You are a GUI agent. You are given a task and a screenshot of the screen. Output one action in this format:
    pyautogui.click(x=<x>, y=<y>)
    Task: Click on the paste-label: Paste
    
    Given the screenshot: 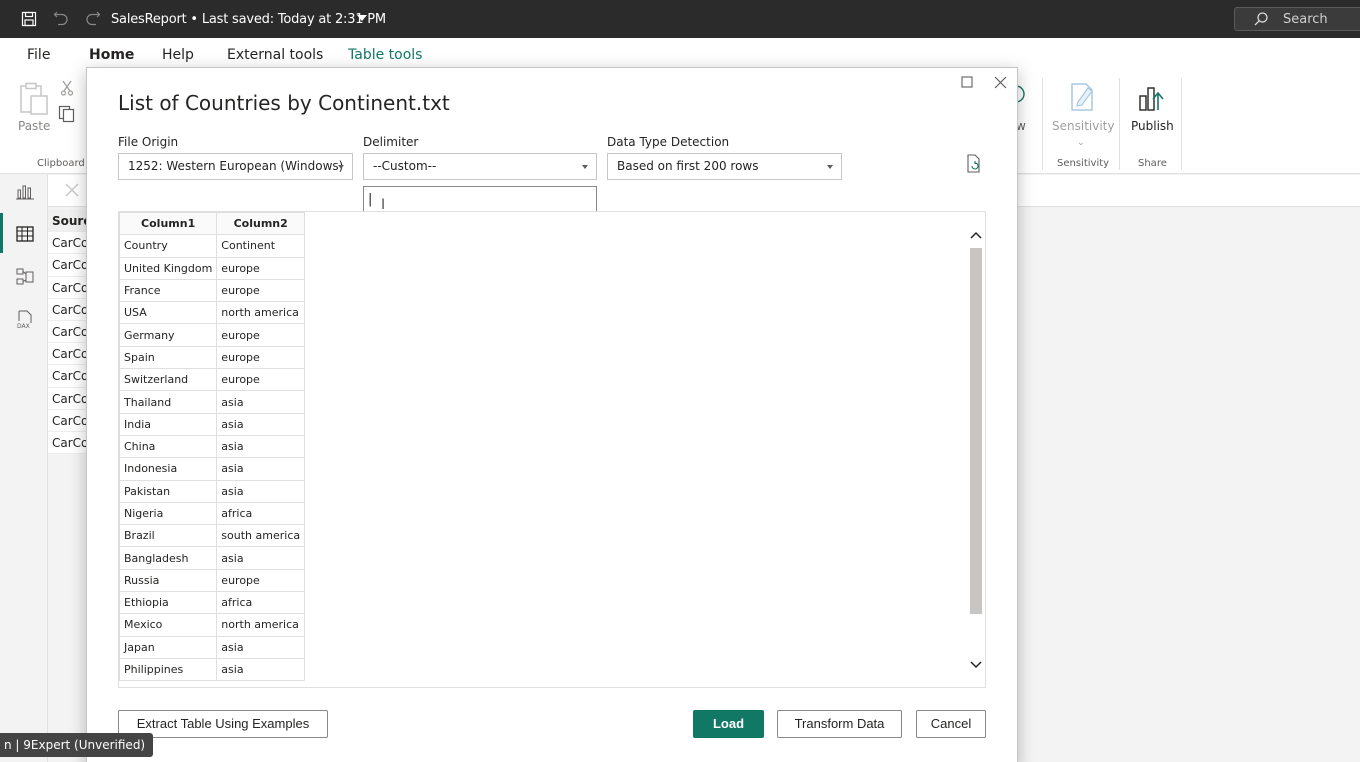 What is the action you would take?
    pyautogui.click(x=34, y=126)
    